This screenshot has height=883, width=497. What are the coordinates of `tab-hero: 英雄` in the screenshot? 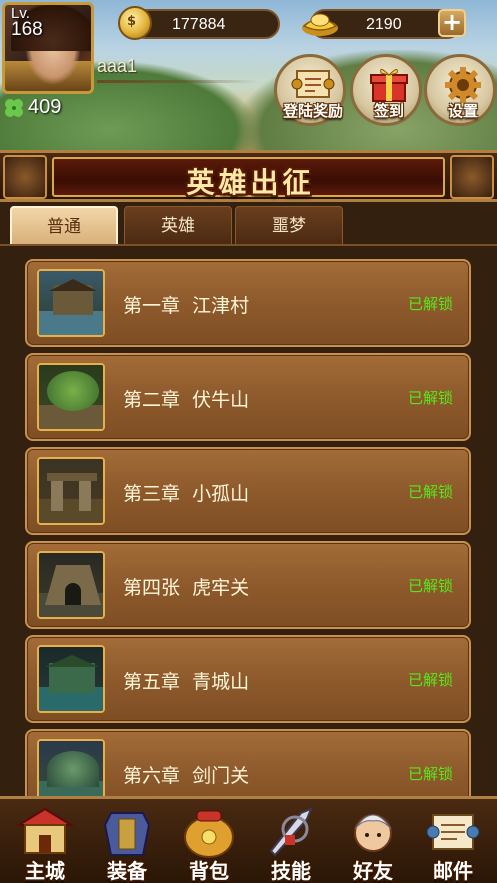 It's located at (178, 226).